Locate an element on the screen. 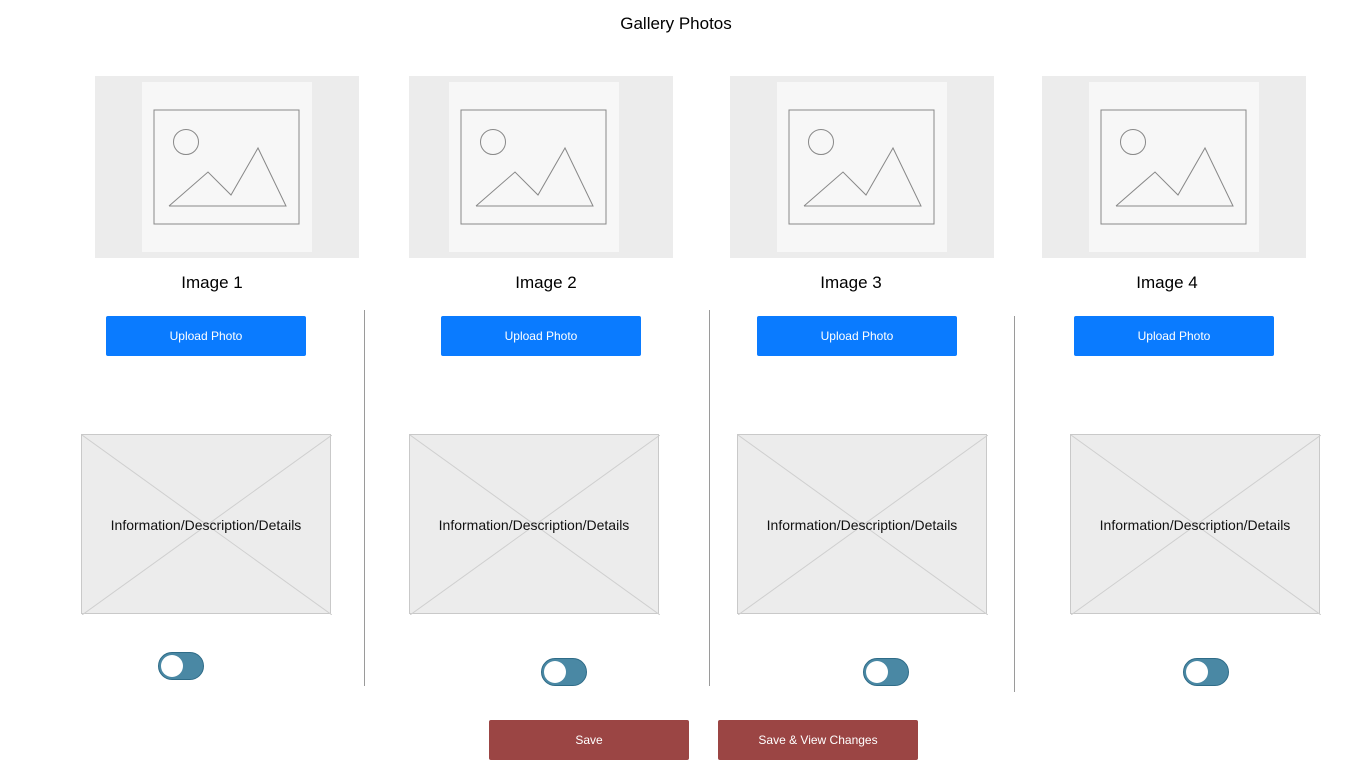 This screenshot has height=760, width=1366. info-box-2: Information/Description/Details is located at coordinates (534, 524).